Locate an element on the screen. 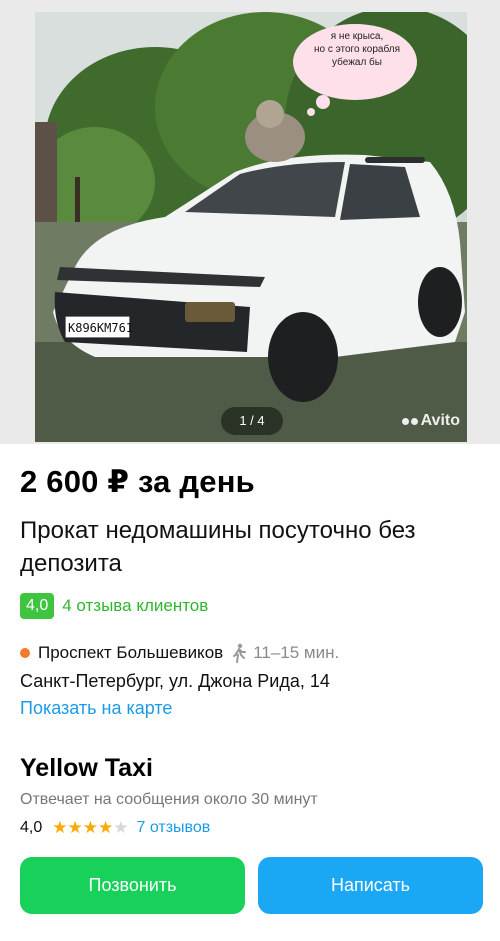  metro-line-icon is located at coordinates (25, 653).